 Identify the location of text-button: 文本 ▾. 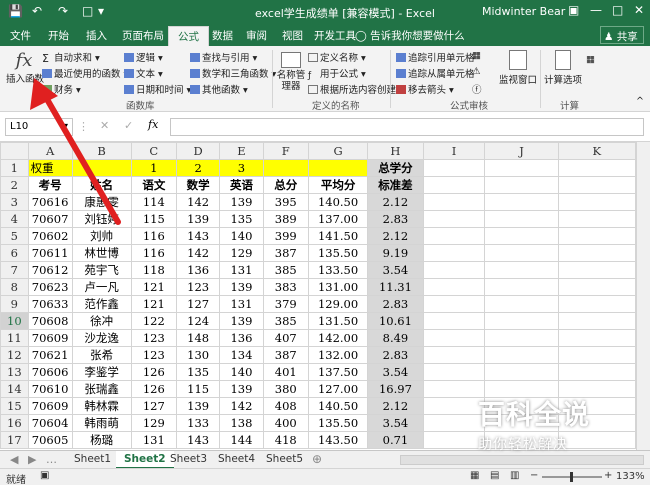
(143, 73).